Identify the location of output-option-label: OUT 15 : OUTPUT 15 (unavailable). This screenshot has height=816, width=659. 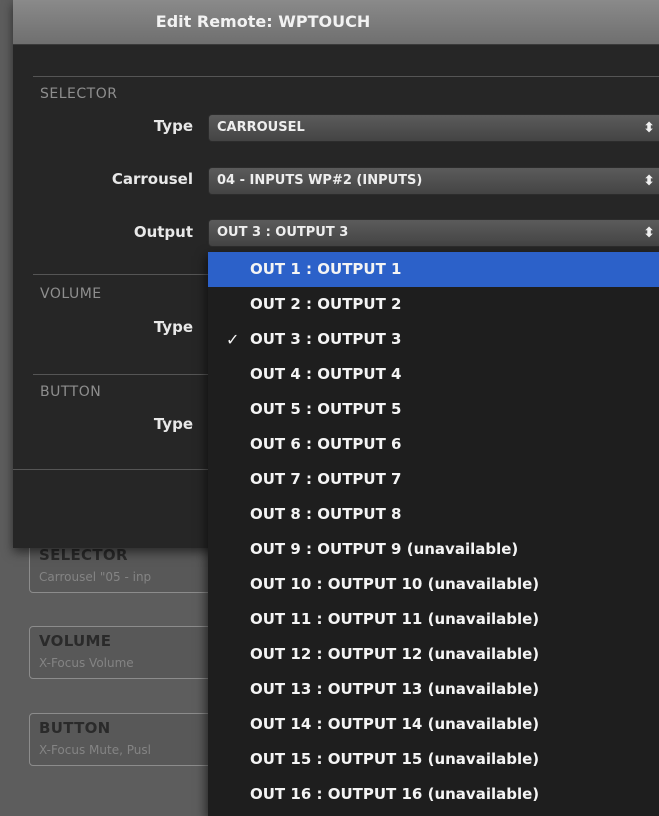
(395, 759).